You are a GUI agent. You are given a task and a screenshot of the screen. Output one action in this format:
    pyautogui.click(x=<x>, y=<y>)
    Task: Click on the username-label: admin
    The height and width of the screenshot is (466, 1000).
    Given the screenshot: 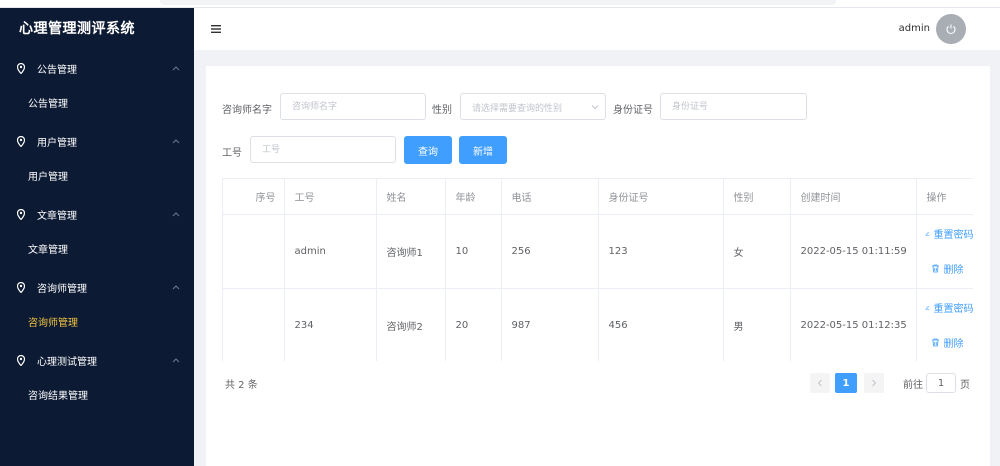 What is the action you would take?
    pyautogui.click(x=914, y=28)
    